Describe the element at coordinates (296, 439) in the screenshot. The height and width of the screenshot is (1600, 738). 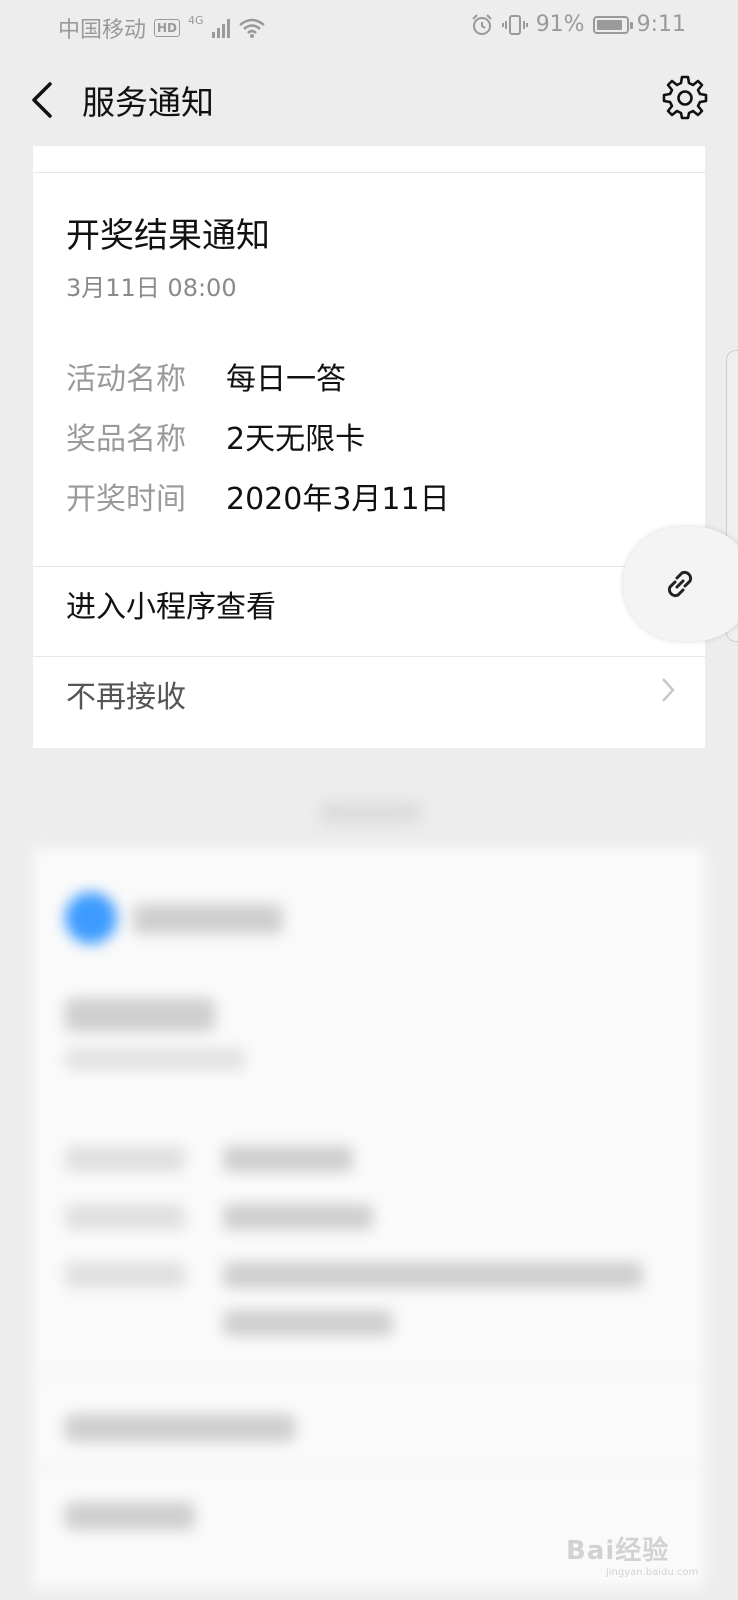
I see `field-value: 2天无限卡` at that location.